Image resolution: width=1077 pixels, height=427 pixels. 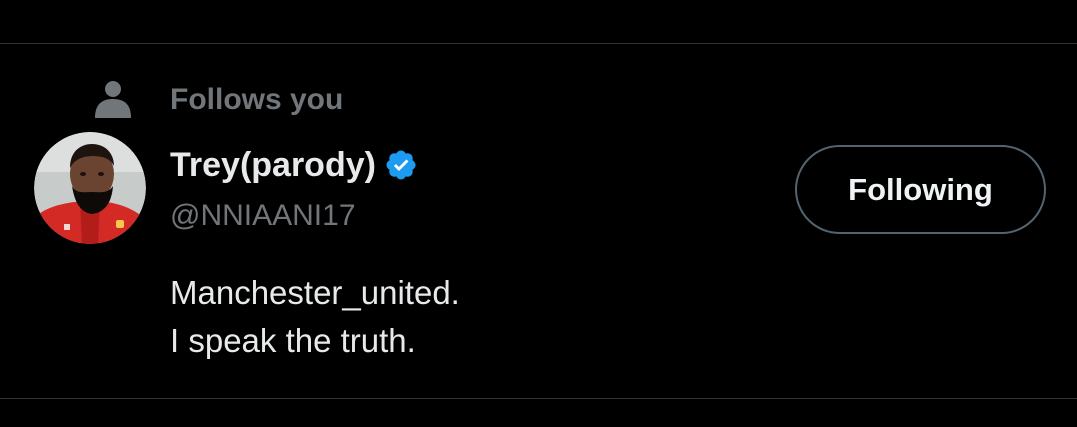 I want to click on user-bio: Manchester_united. I speak the truth., so click(x=315, y=317).